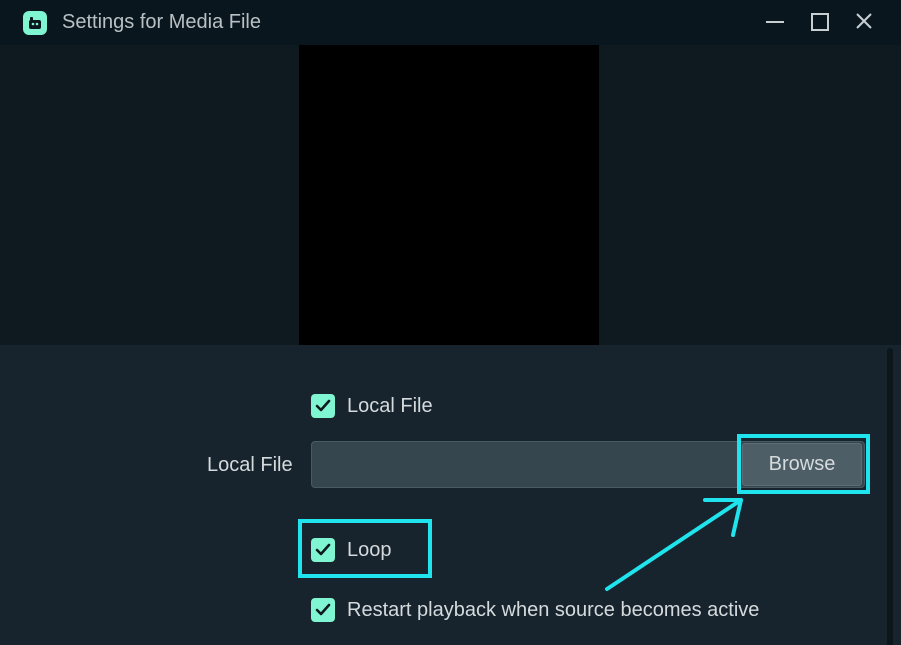 Image resolution: width=901 pixels, height=645 pixels. What do you see at coordinates (161, 22) in the screenshot?
I see `window-title: Settings for Media File` at bounding box center [161, 22].